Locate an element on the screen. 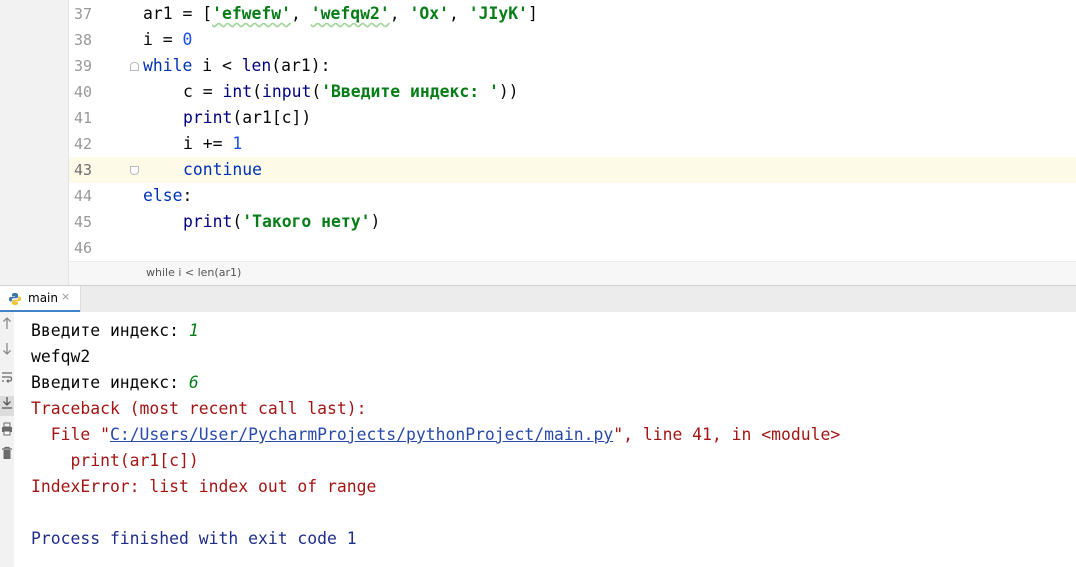 This screenshot has height=567, width=1076. line-number: 38 is located at coordinates (82, 40).